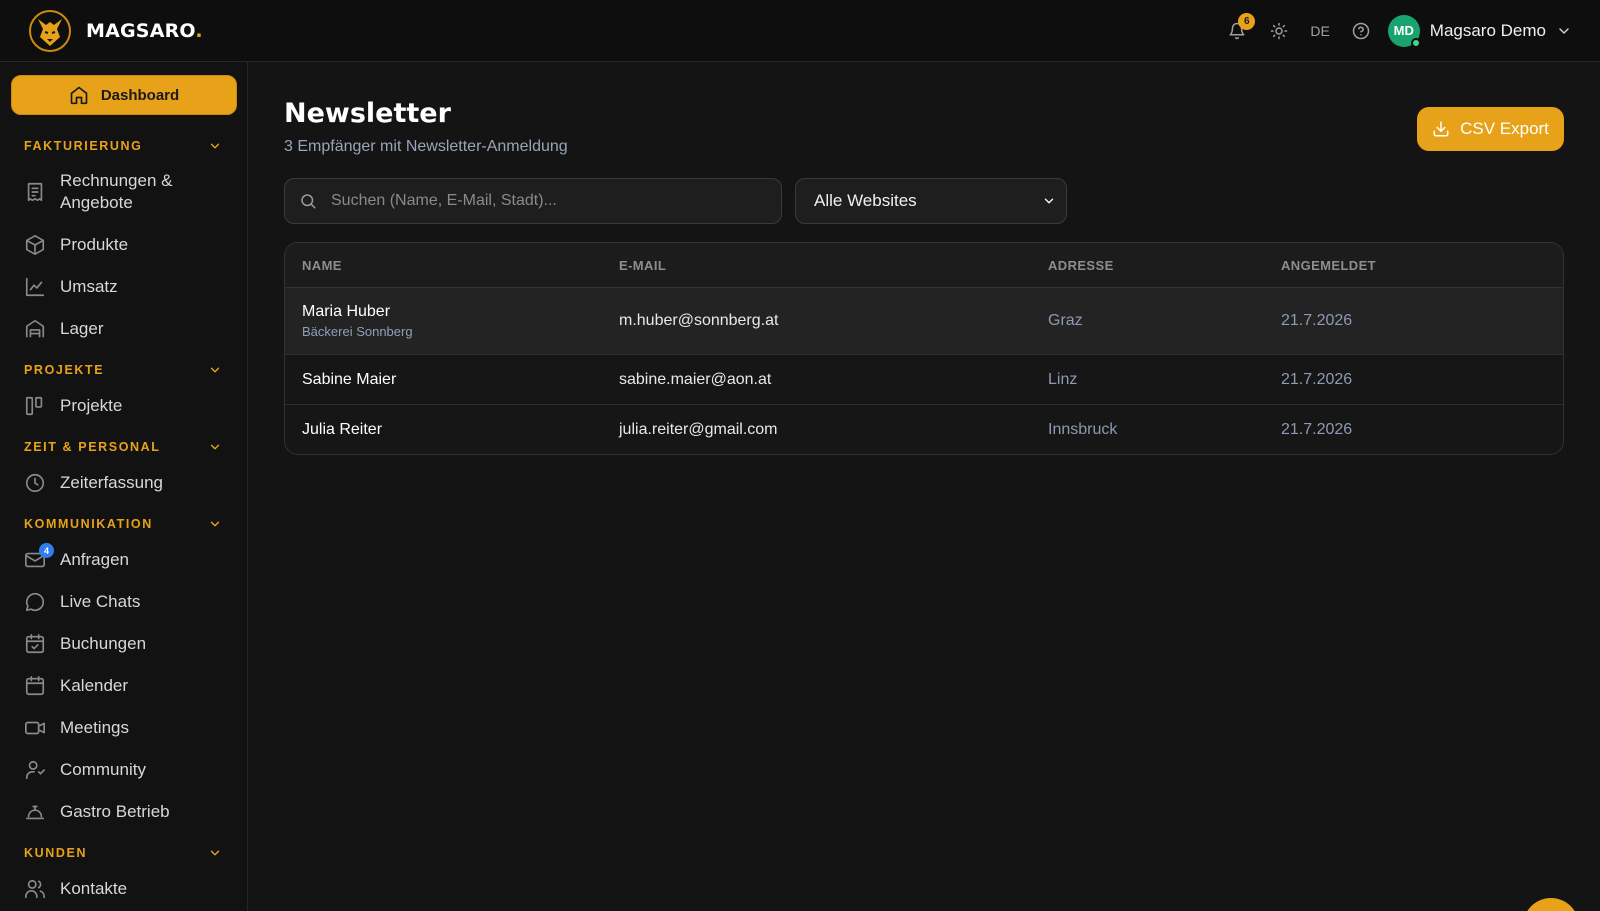  I want to click on sidebar-item-community: Community, so click(123, 770).